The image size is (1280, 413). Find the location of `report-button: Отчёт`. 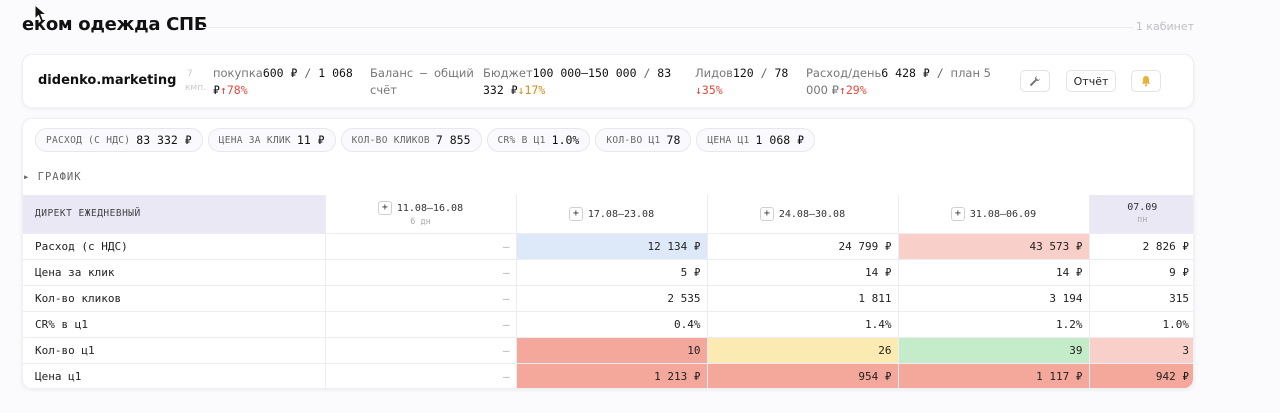

report-button: Отчёт is located at coordinates (1091, 81).